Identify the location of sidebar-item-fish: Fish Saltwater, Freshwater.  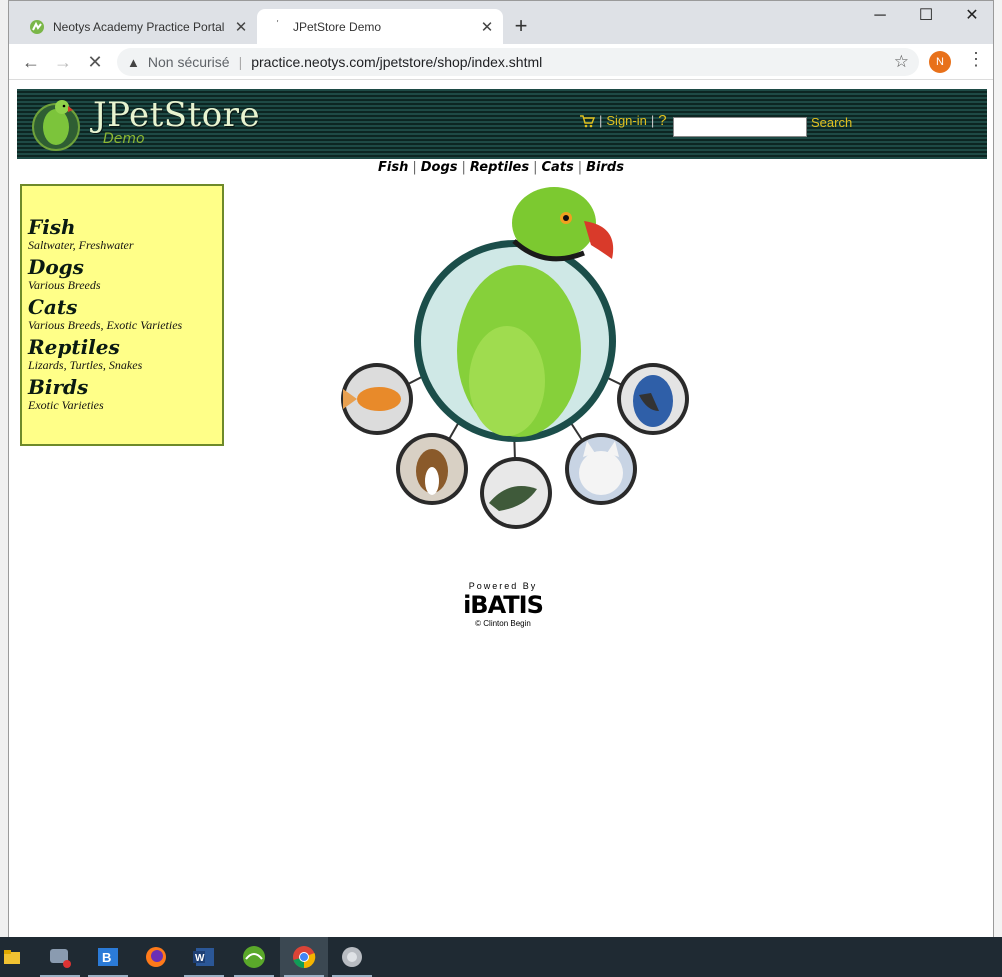
(125, 234).